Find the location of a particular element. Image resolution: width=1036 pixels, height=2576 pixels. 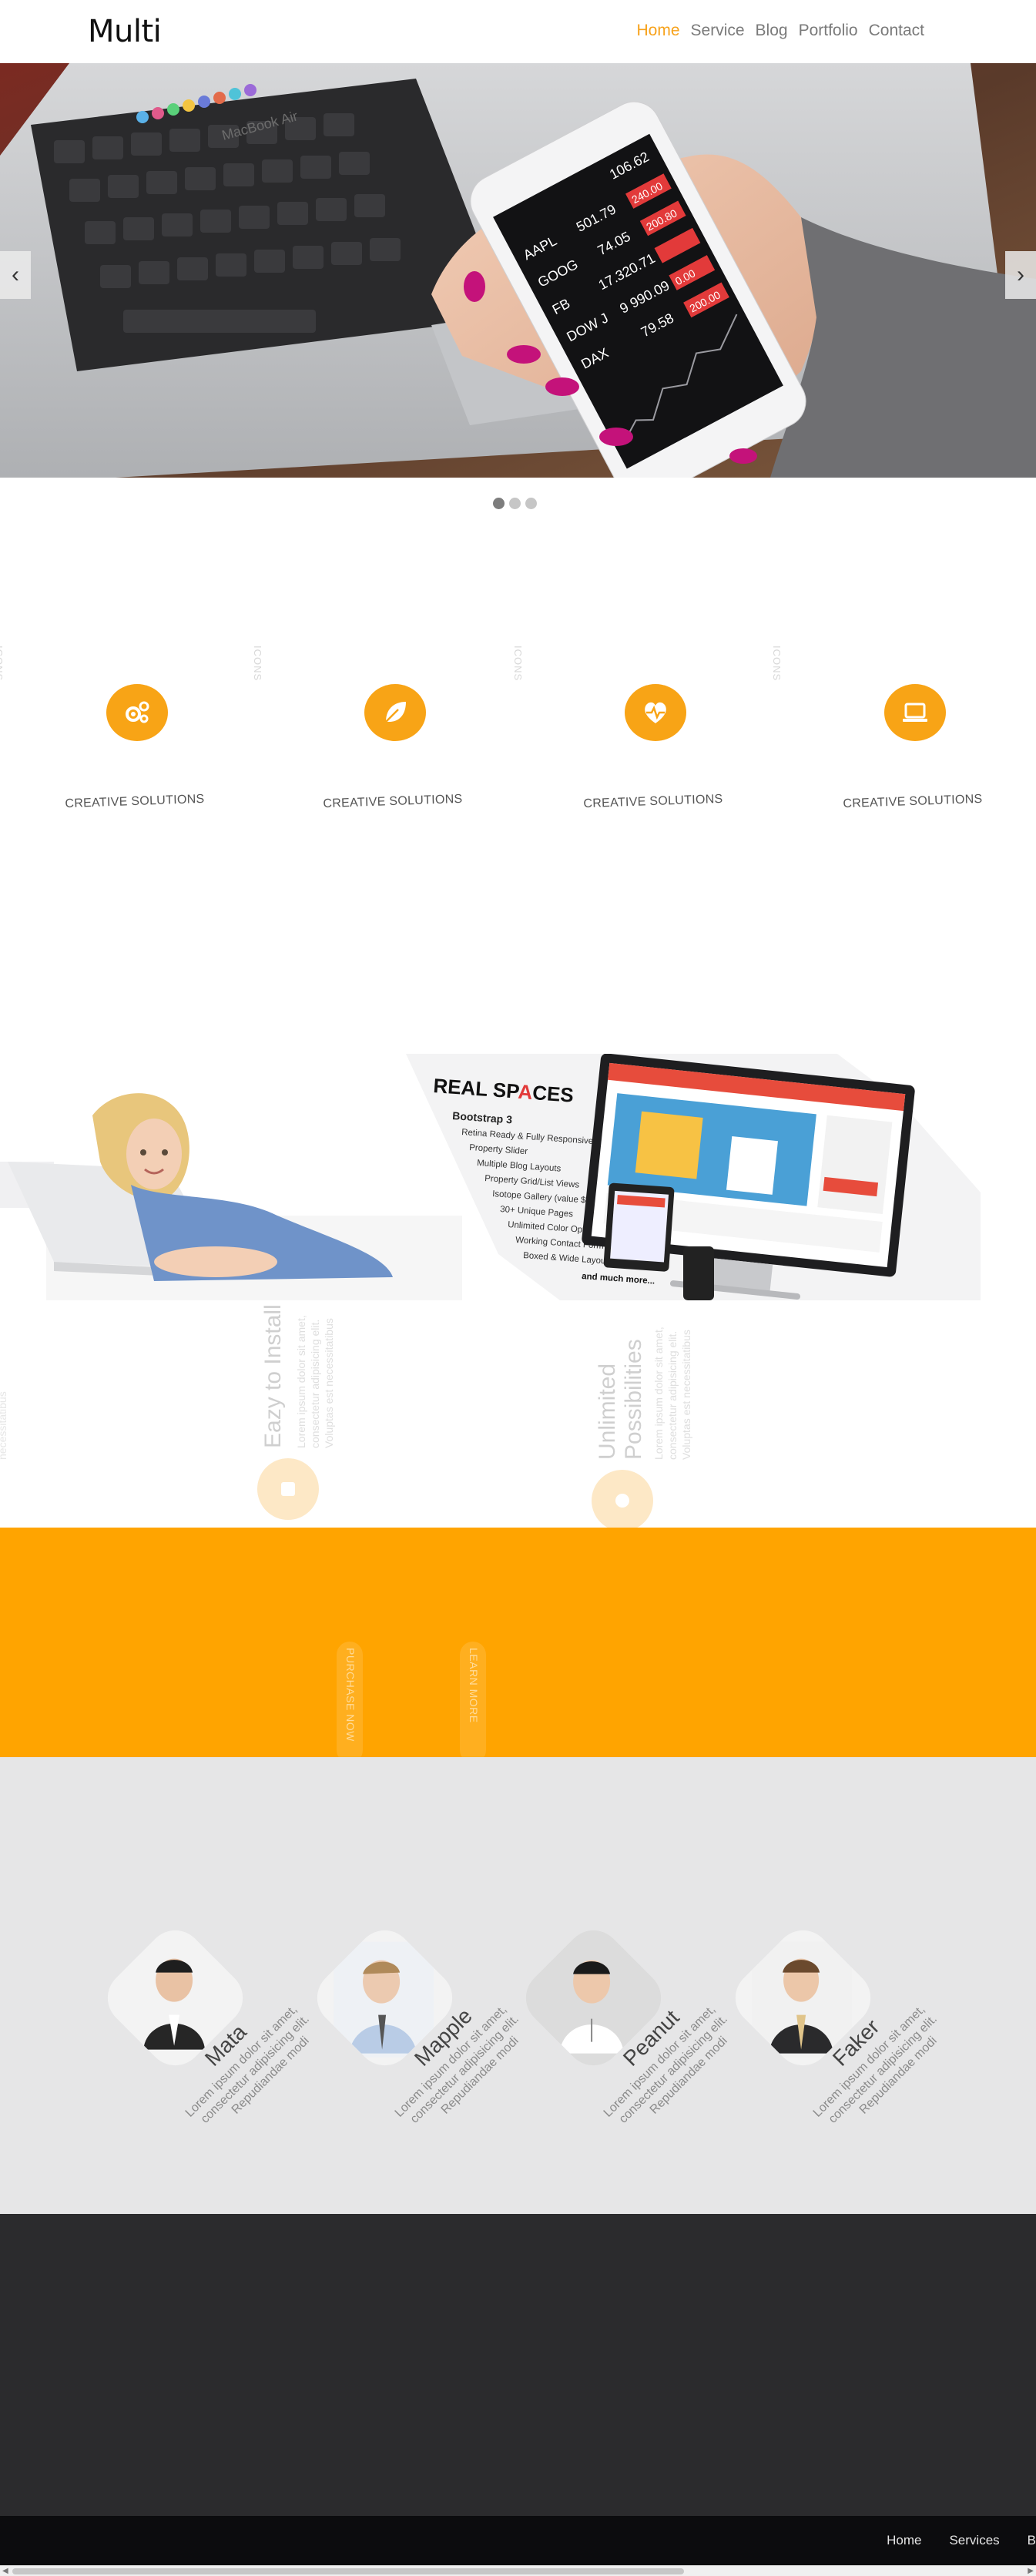

possibilities-icon-circle is located at coordinates (622, 1500).